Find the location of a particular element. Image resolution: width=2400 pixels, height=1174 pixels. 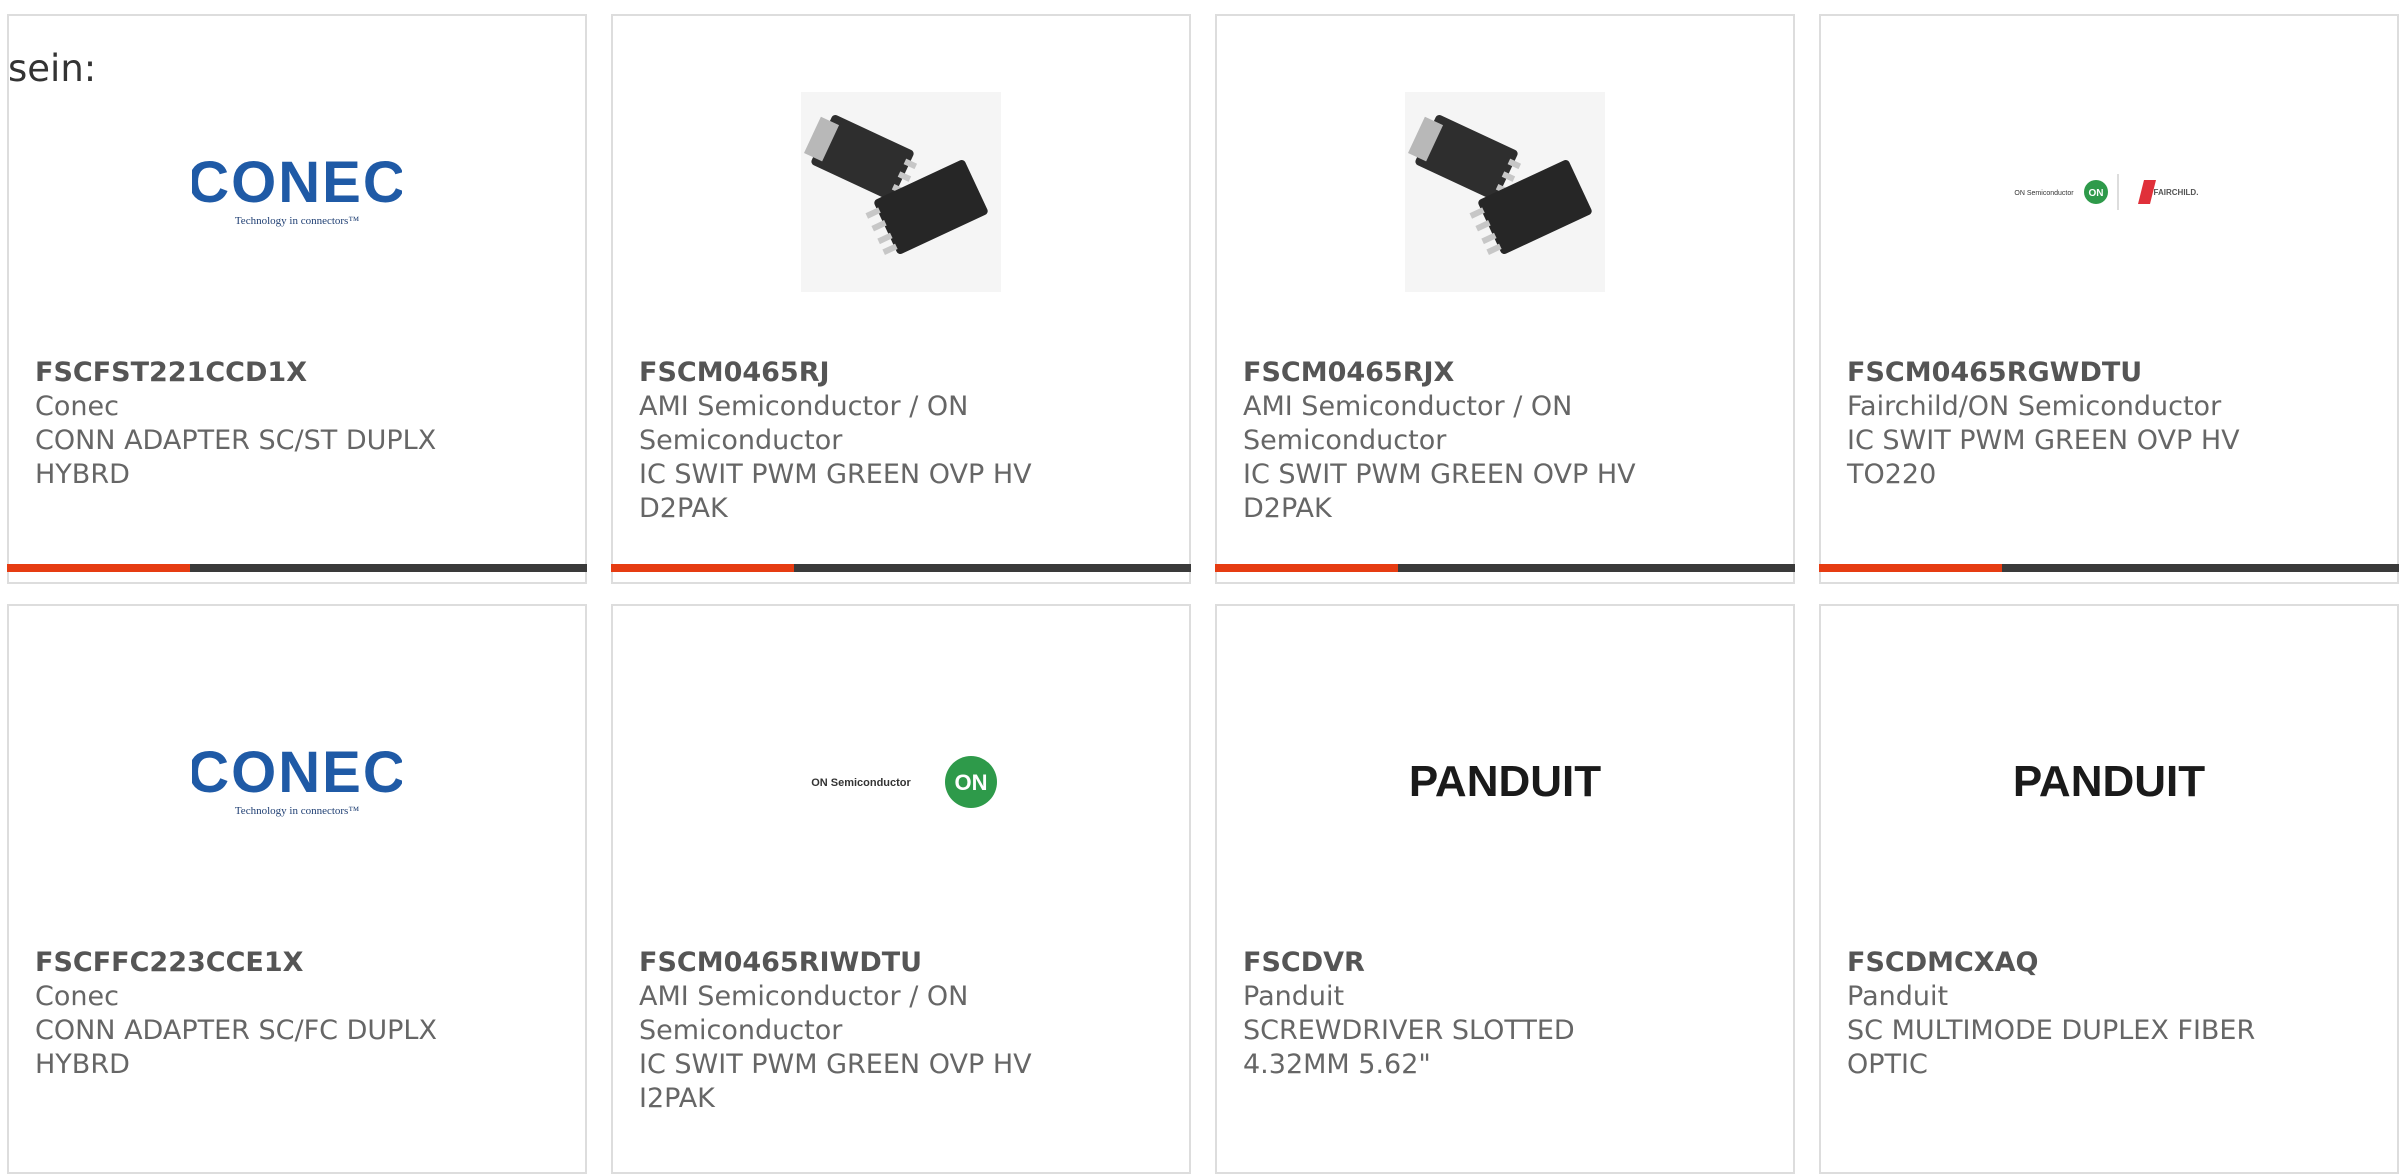

on-semiconductor-logo: ON Semiconductor ON is located at coordinates (901, 782).